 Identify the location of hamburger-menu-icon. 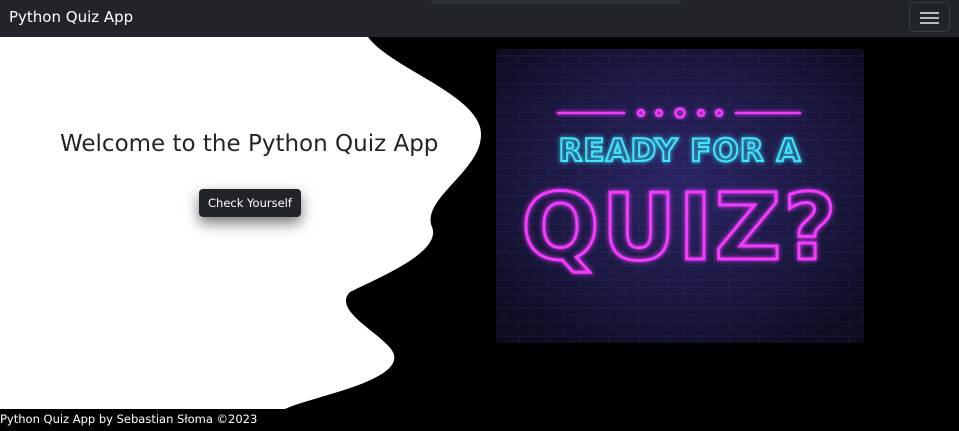
(929, 13).